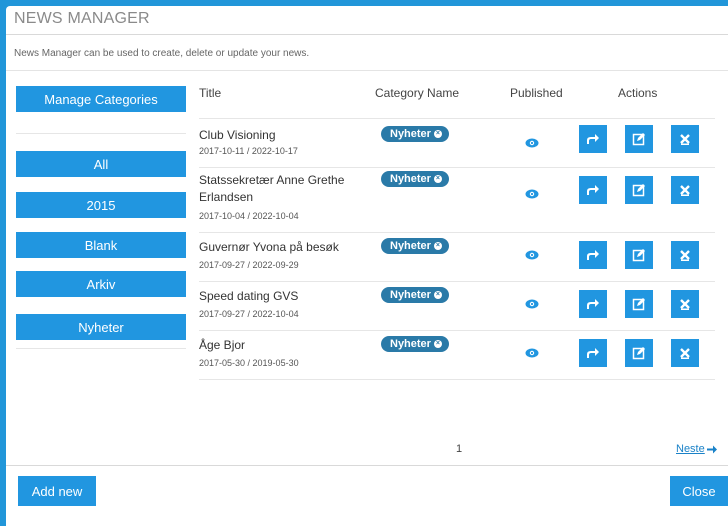  Describe the element at coordinates (459, 449) in the screenshot. I see `current-page-number: 1` at that location.